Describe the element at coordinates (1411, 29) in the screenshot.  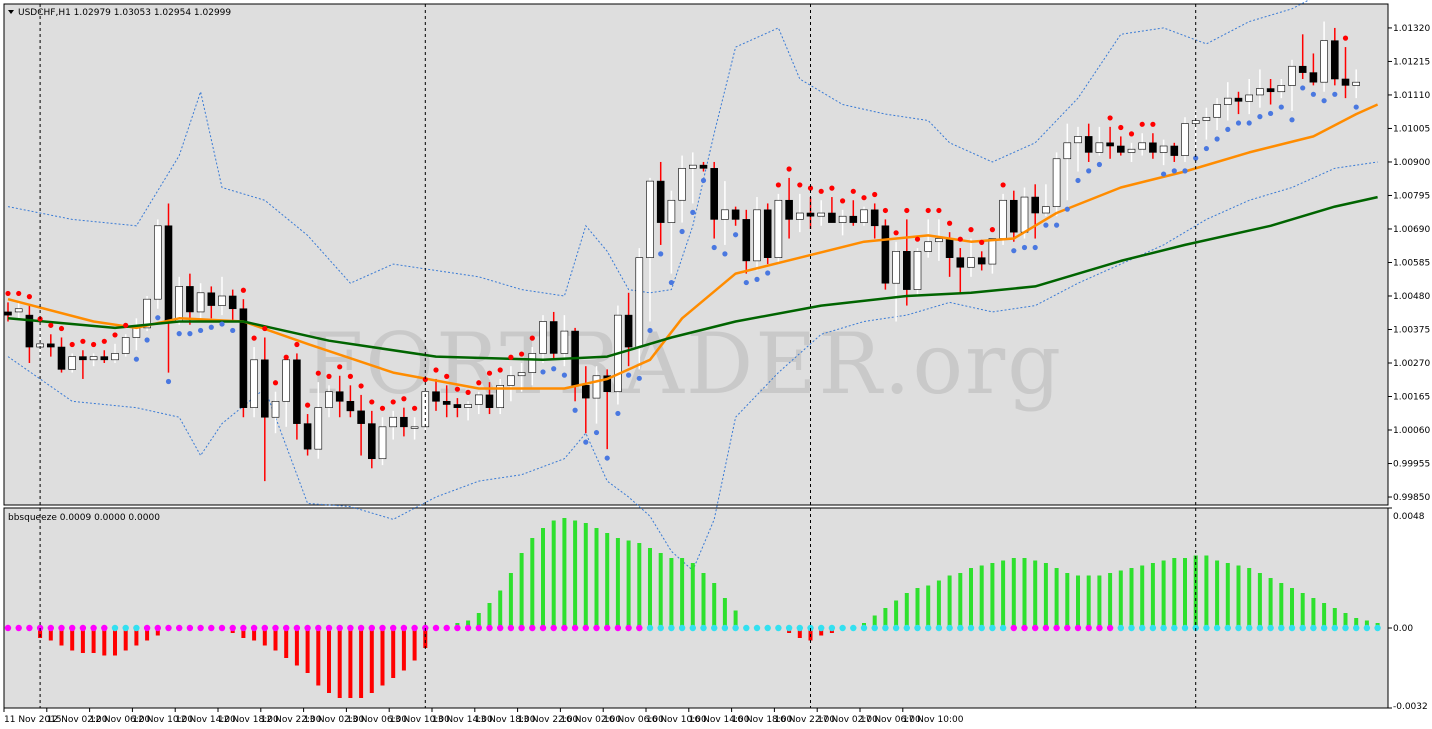
I see `y-tick-label: 1.01320` at that location.